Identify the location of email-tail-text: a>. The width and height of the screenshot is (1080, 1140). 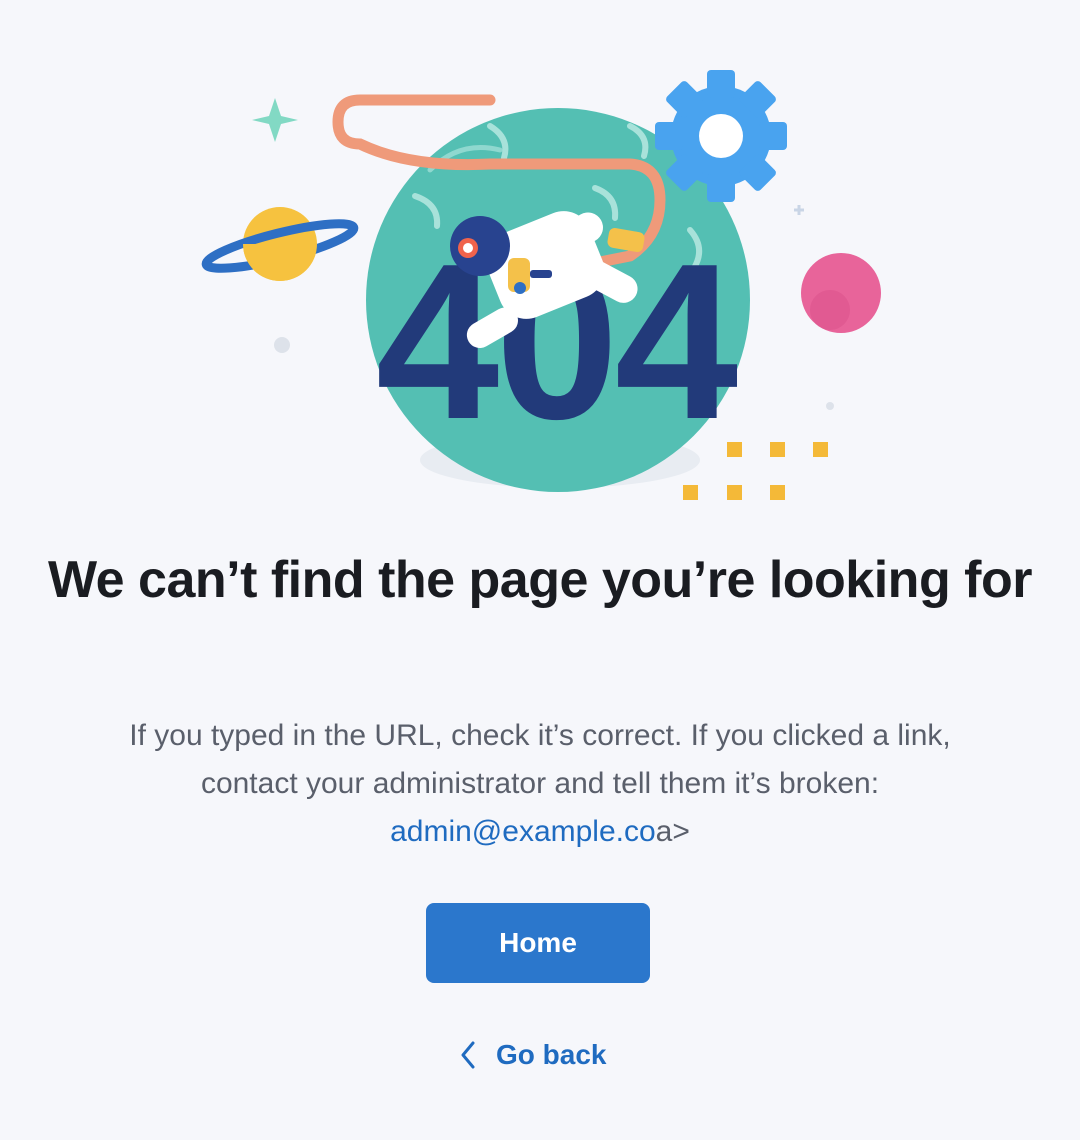
(672, 831).